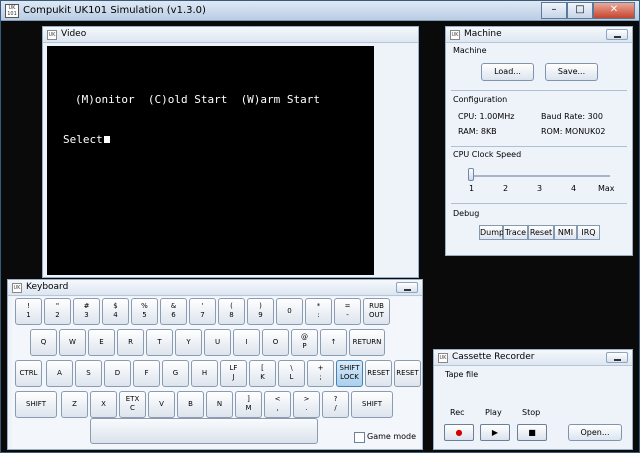 The width and height of the screenshot is (640, 453). I want to click on cpu-value: CPU: 1.00MHz, so click(486, 116).